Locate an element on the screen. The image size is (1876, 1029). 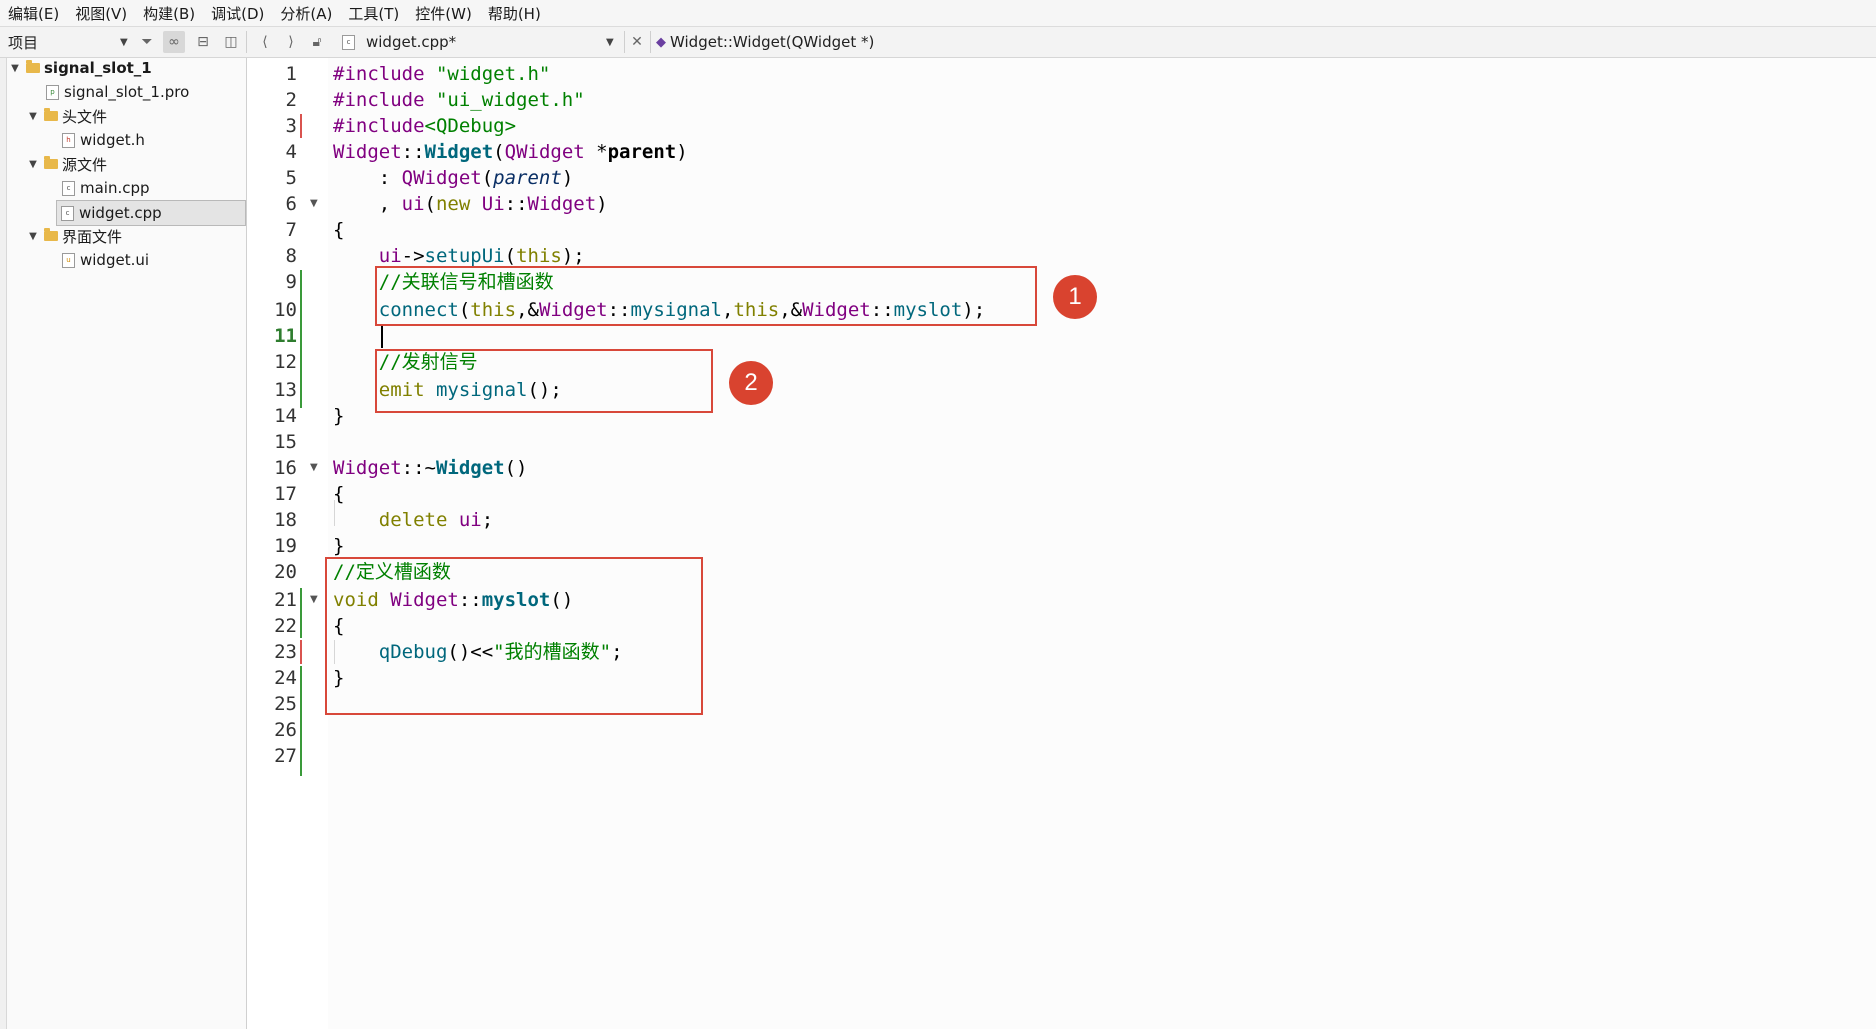
token-param: parent is located at coordinates (642, 152).